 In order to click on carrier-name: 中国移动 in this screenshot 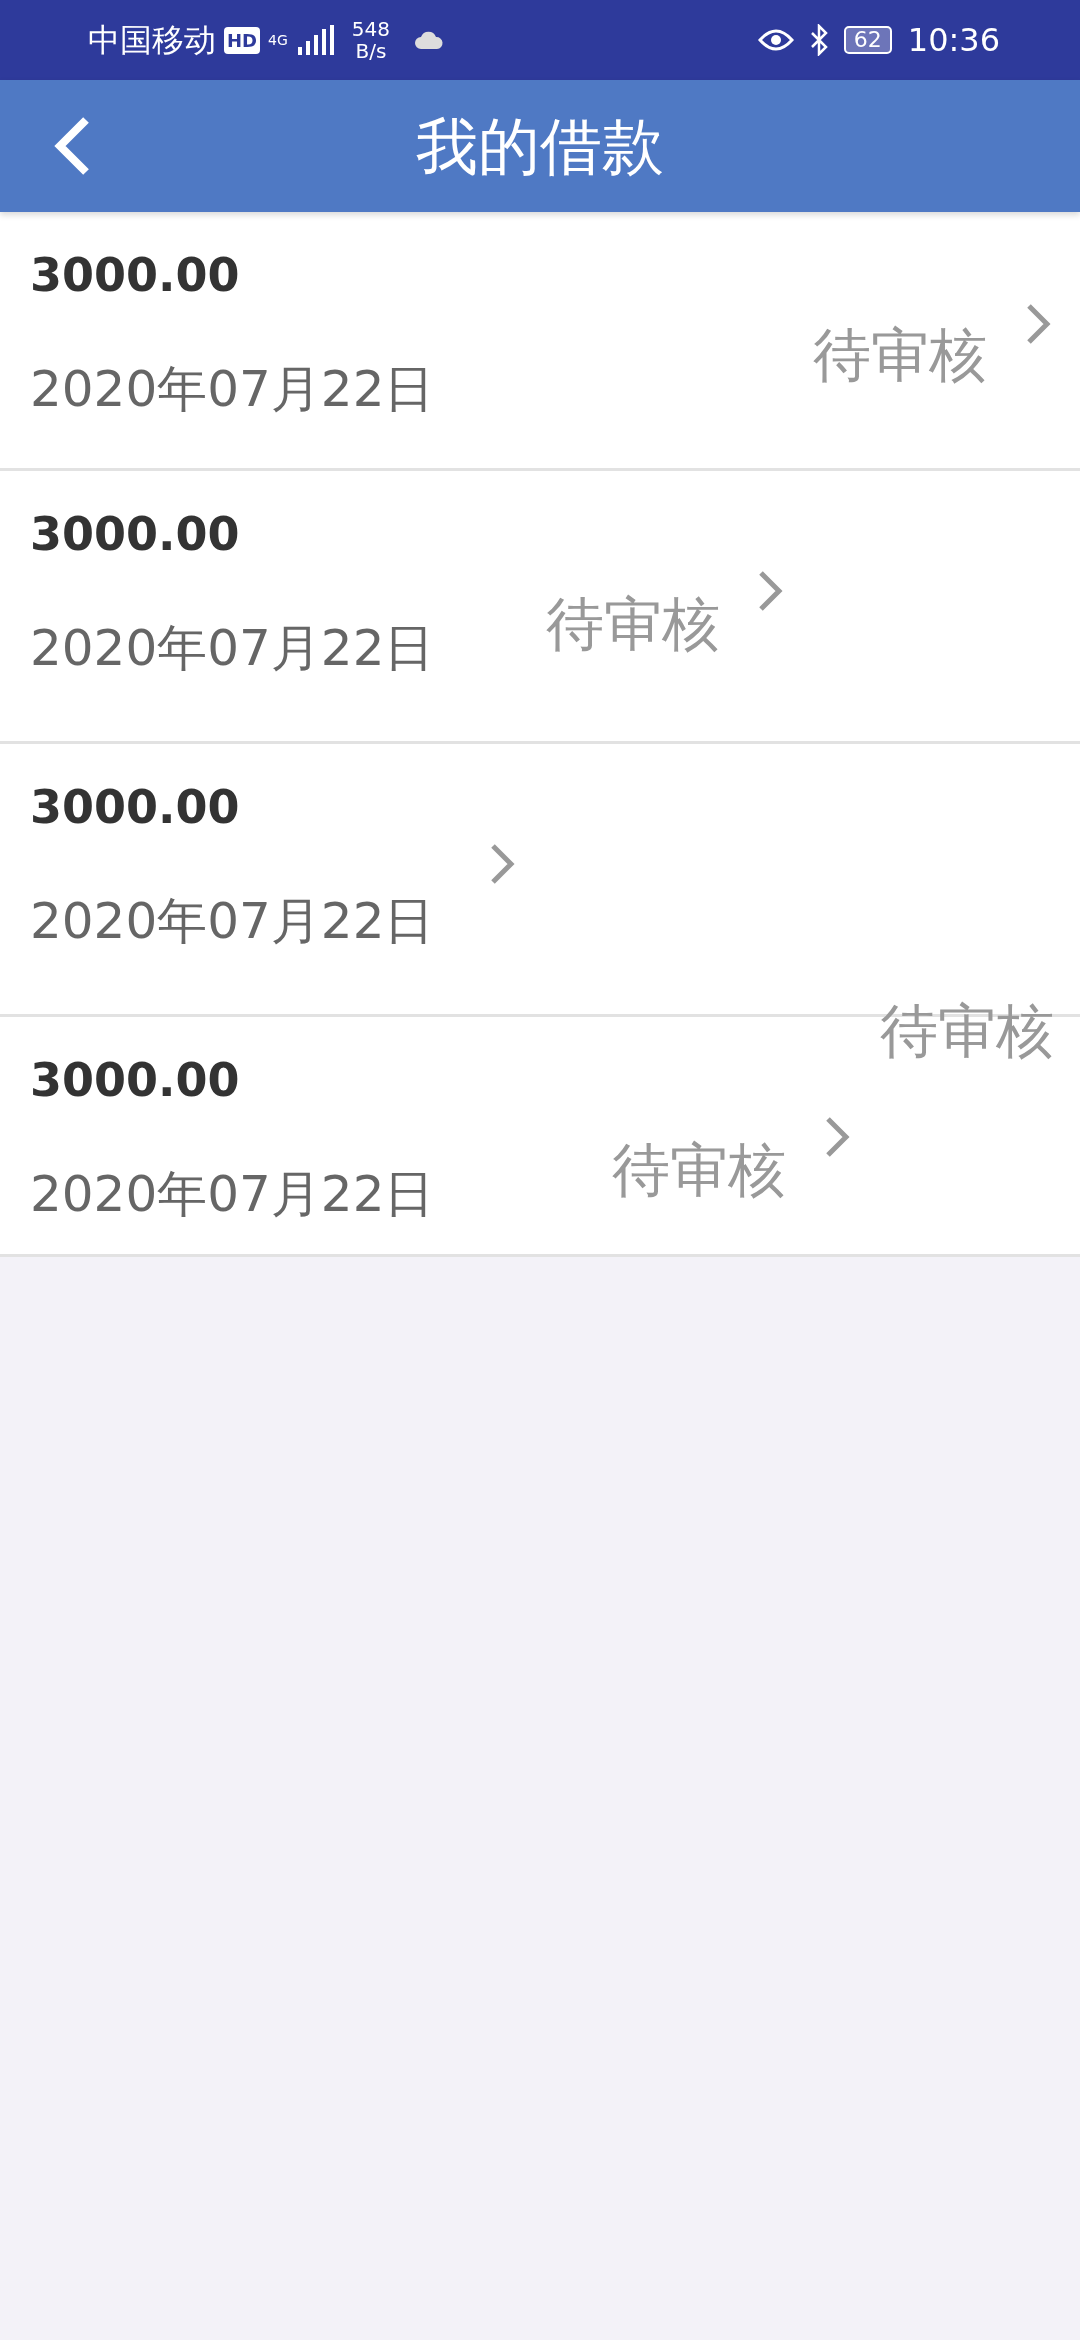, I will do `click(152, 40)`.